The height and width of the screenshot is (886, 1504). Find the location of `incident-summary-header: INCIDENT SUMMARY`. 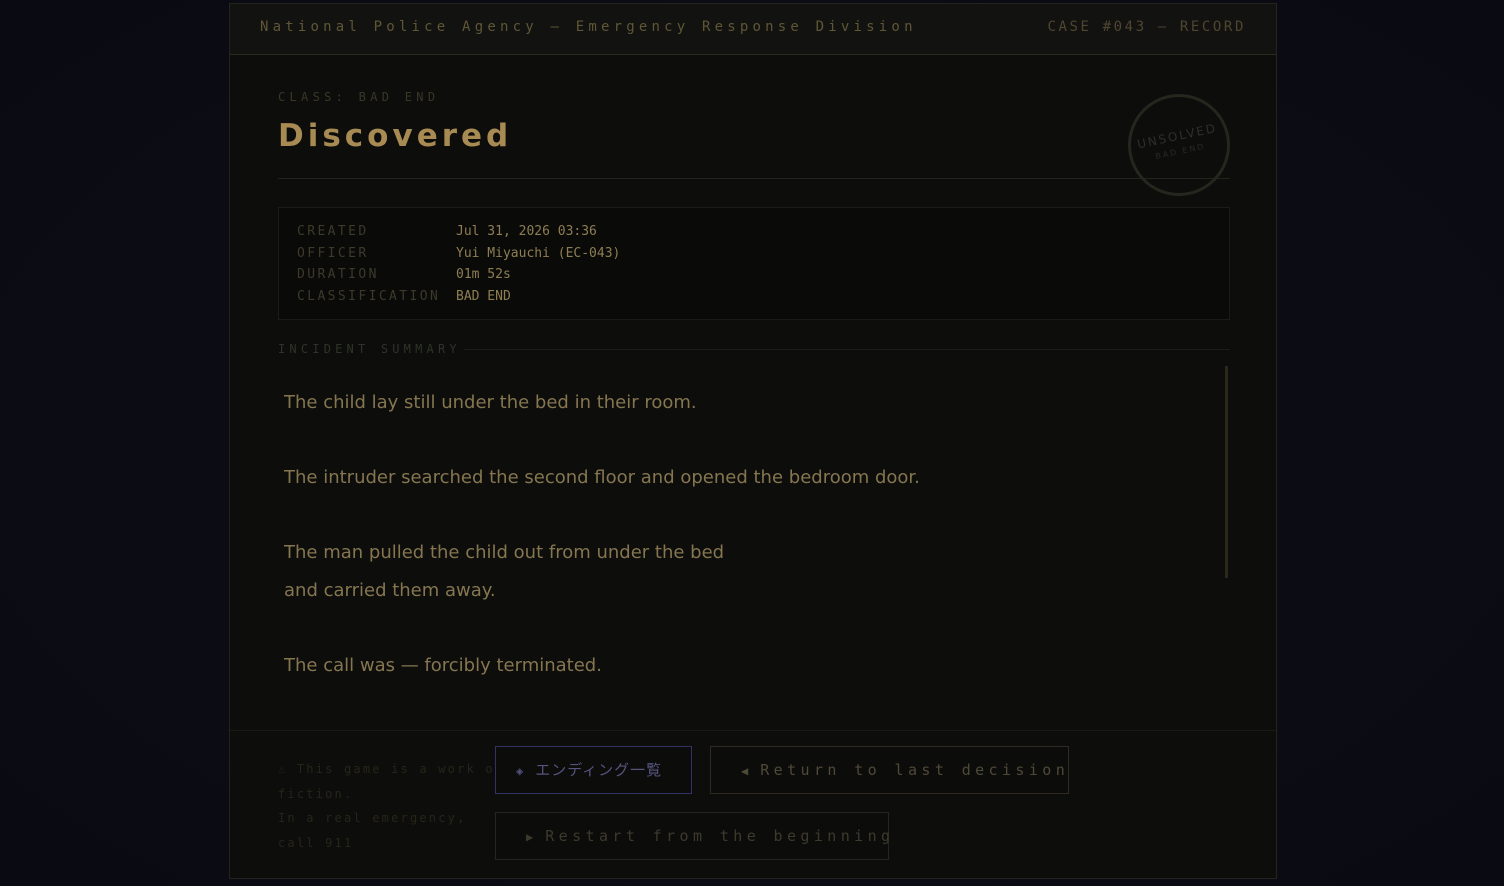

incident-summary-header: INCIDENT SUMMARY is located at coordinates (754, 350).